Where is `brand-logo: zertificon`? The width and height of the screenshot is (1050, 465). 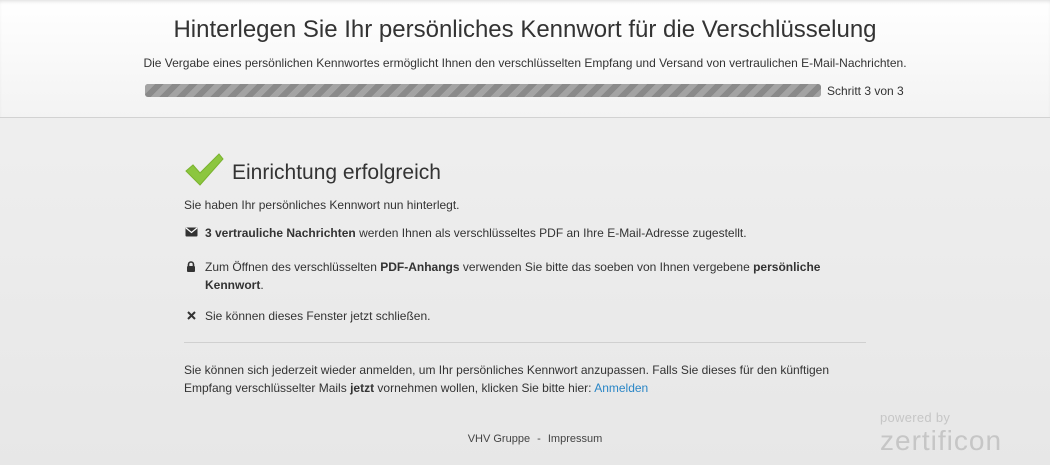 brand-logo: zertificon is located at coordinates (941, 440).